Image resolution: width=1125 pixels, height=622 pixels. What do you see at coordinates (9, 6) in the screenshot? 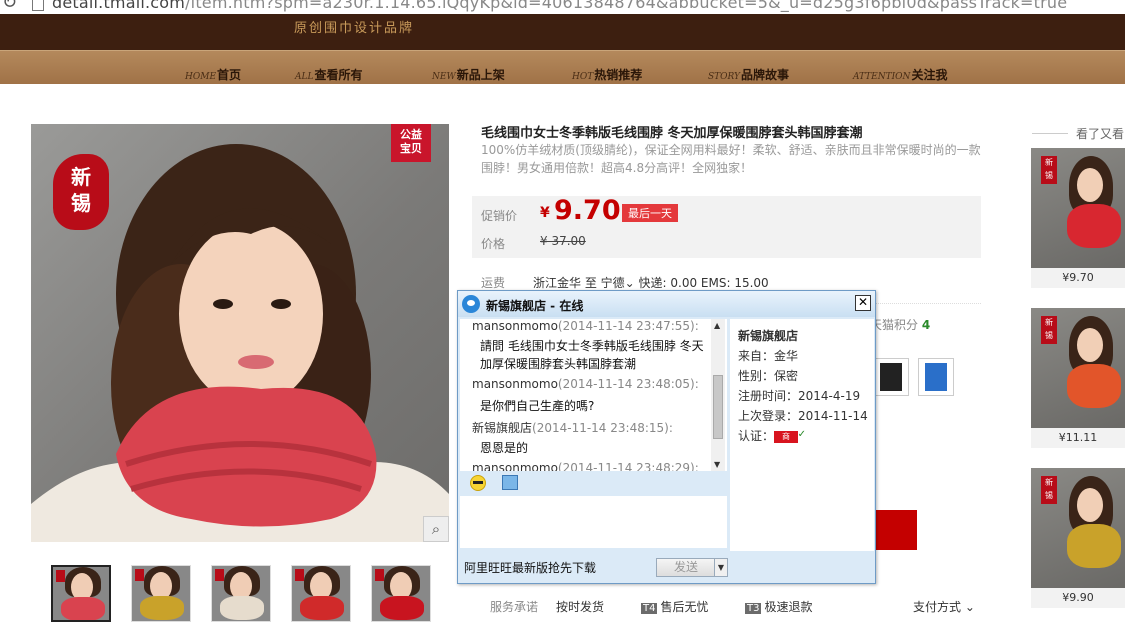
I see `reload-icon: ↻` at bounding box center [9, 6].